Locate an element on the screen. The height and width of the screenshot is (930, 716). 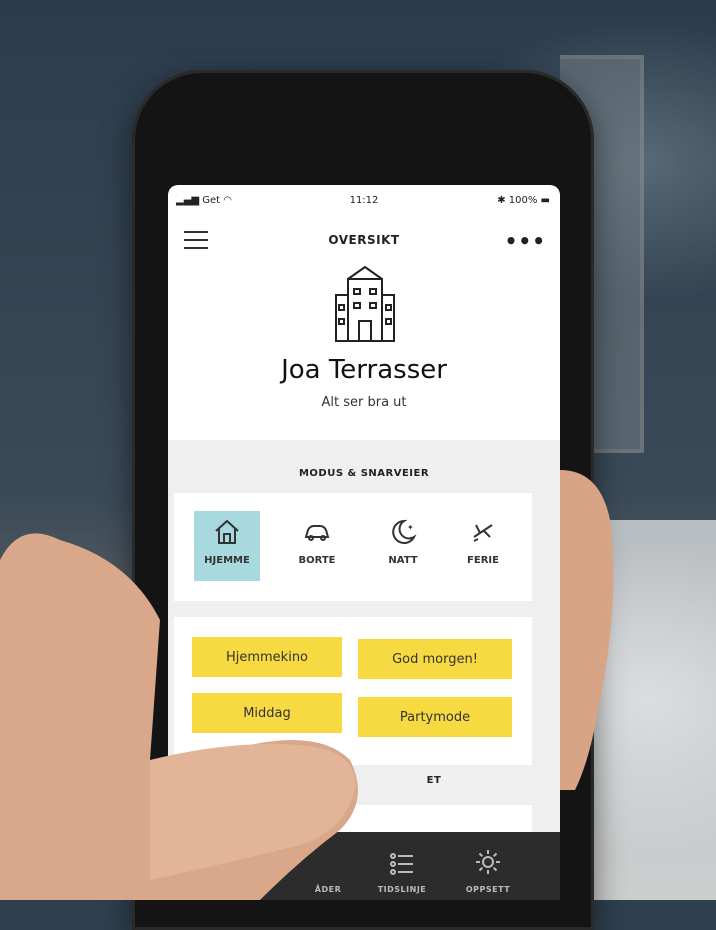
tab-oppsett: OPPSETT is located at coordinates (488, 870).